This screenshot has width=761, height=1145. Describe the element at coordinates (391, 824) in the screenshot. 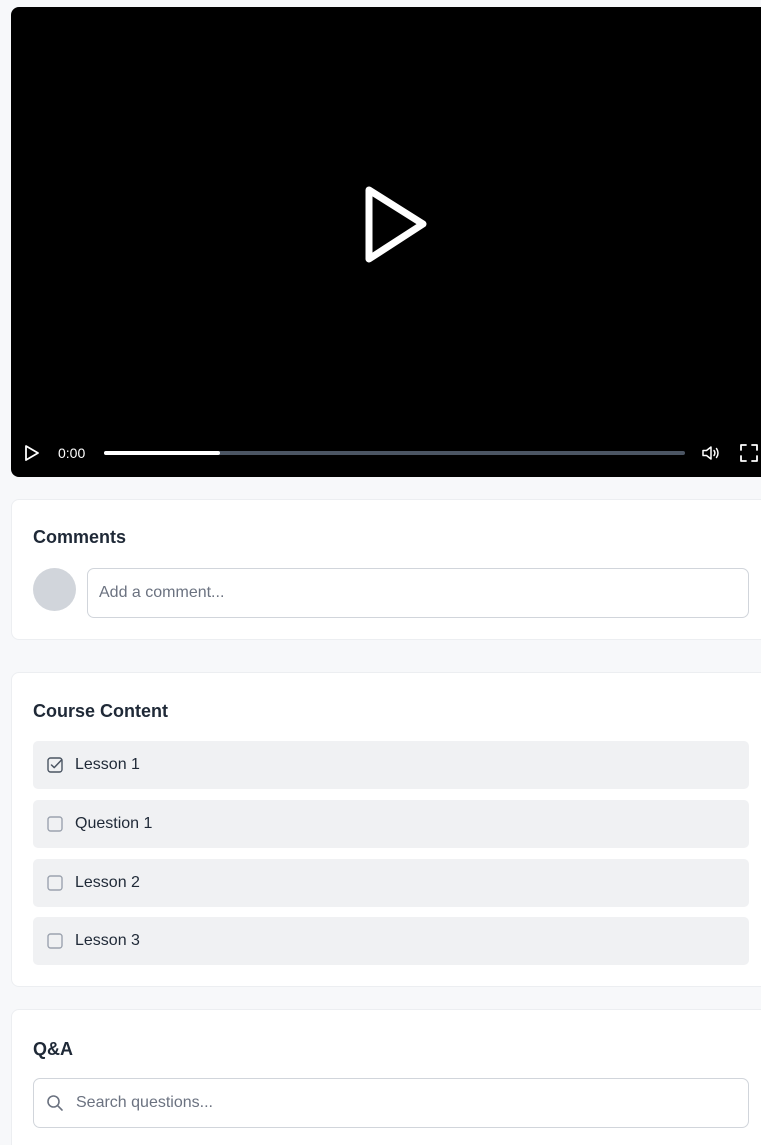

I see `course-item-question-1: Question 1` at that location.